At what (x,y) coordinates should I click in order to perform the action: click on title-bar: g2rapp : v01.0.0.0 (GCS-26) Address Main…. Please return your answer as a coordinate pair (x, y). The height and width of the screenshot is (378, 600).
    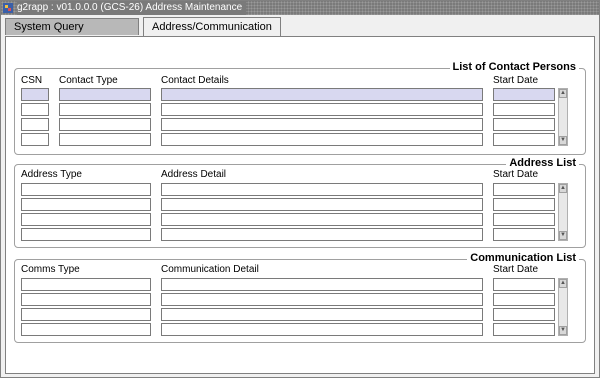
    Looking at the image, I should click on (300, 8).